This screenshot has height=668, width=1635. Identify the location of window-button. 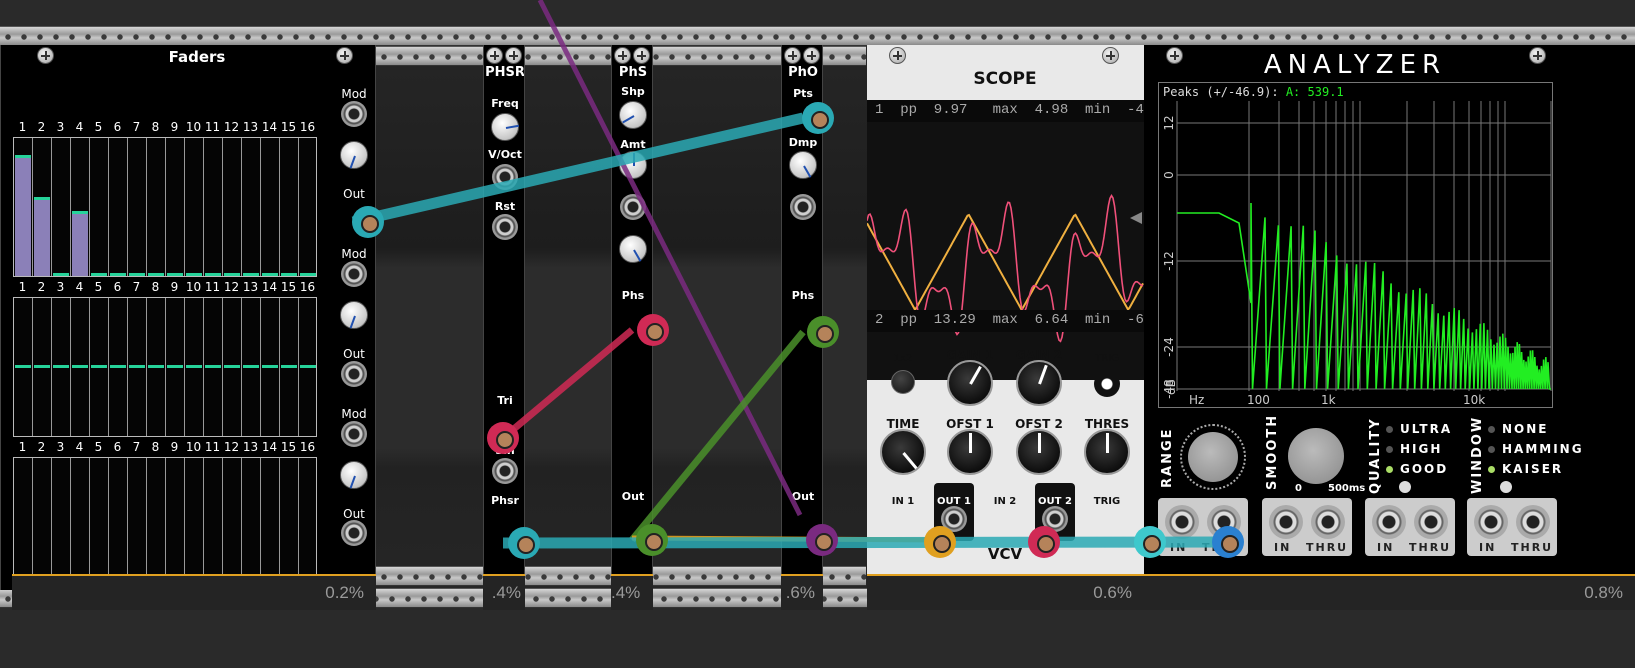
(1506, 487).